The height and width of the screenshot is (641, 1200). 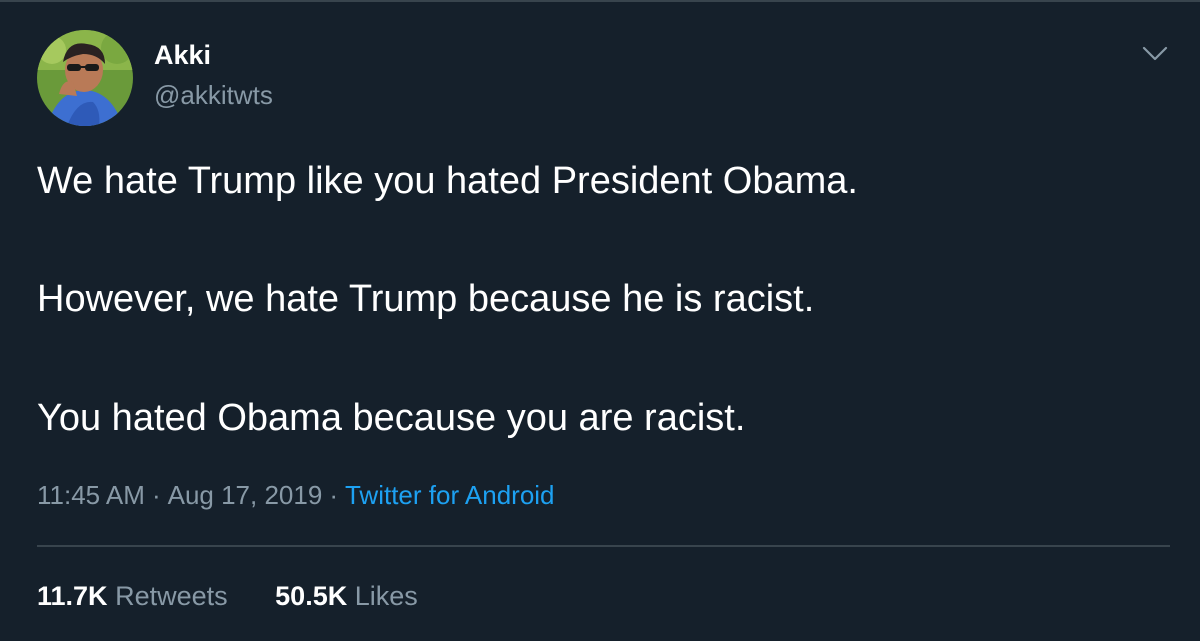 What do you see at coordinates (386, 596) in the screenshot?
I see `likes-label: Likes` at bounding box center [386, 596].